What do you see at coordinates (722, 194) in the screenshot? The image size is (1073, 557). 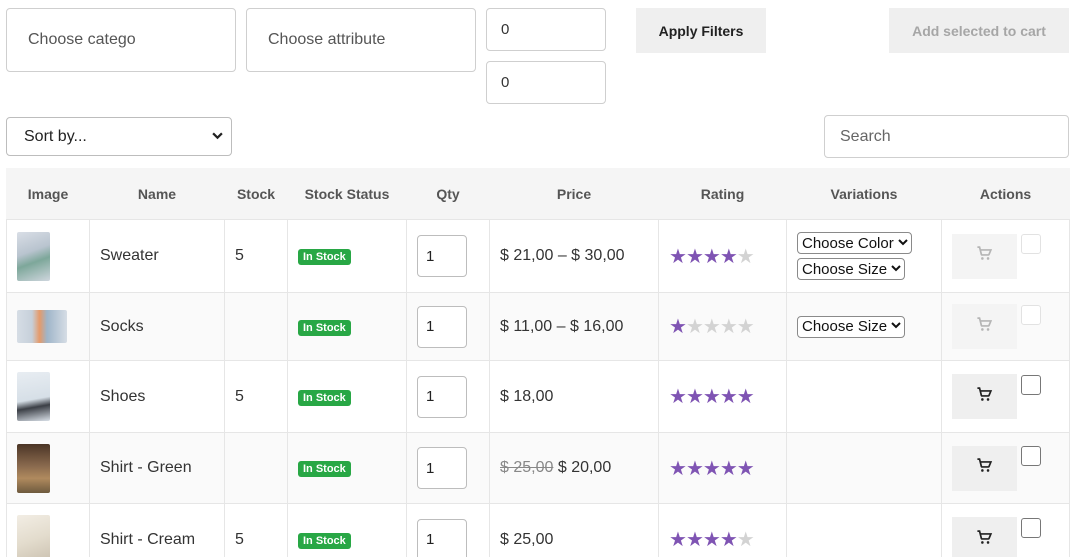 I see `column-header-rating: Rating` at bounding box center [722, 194].